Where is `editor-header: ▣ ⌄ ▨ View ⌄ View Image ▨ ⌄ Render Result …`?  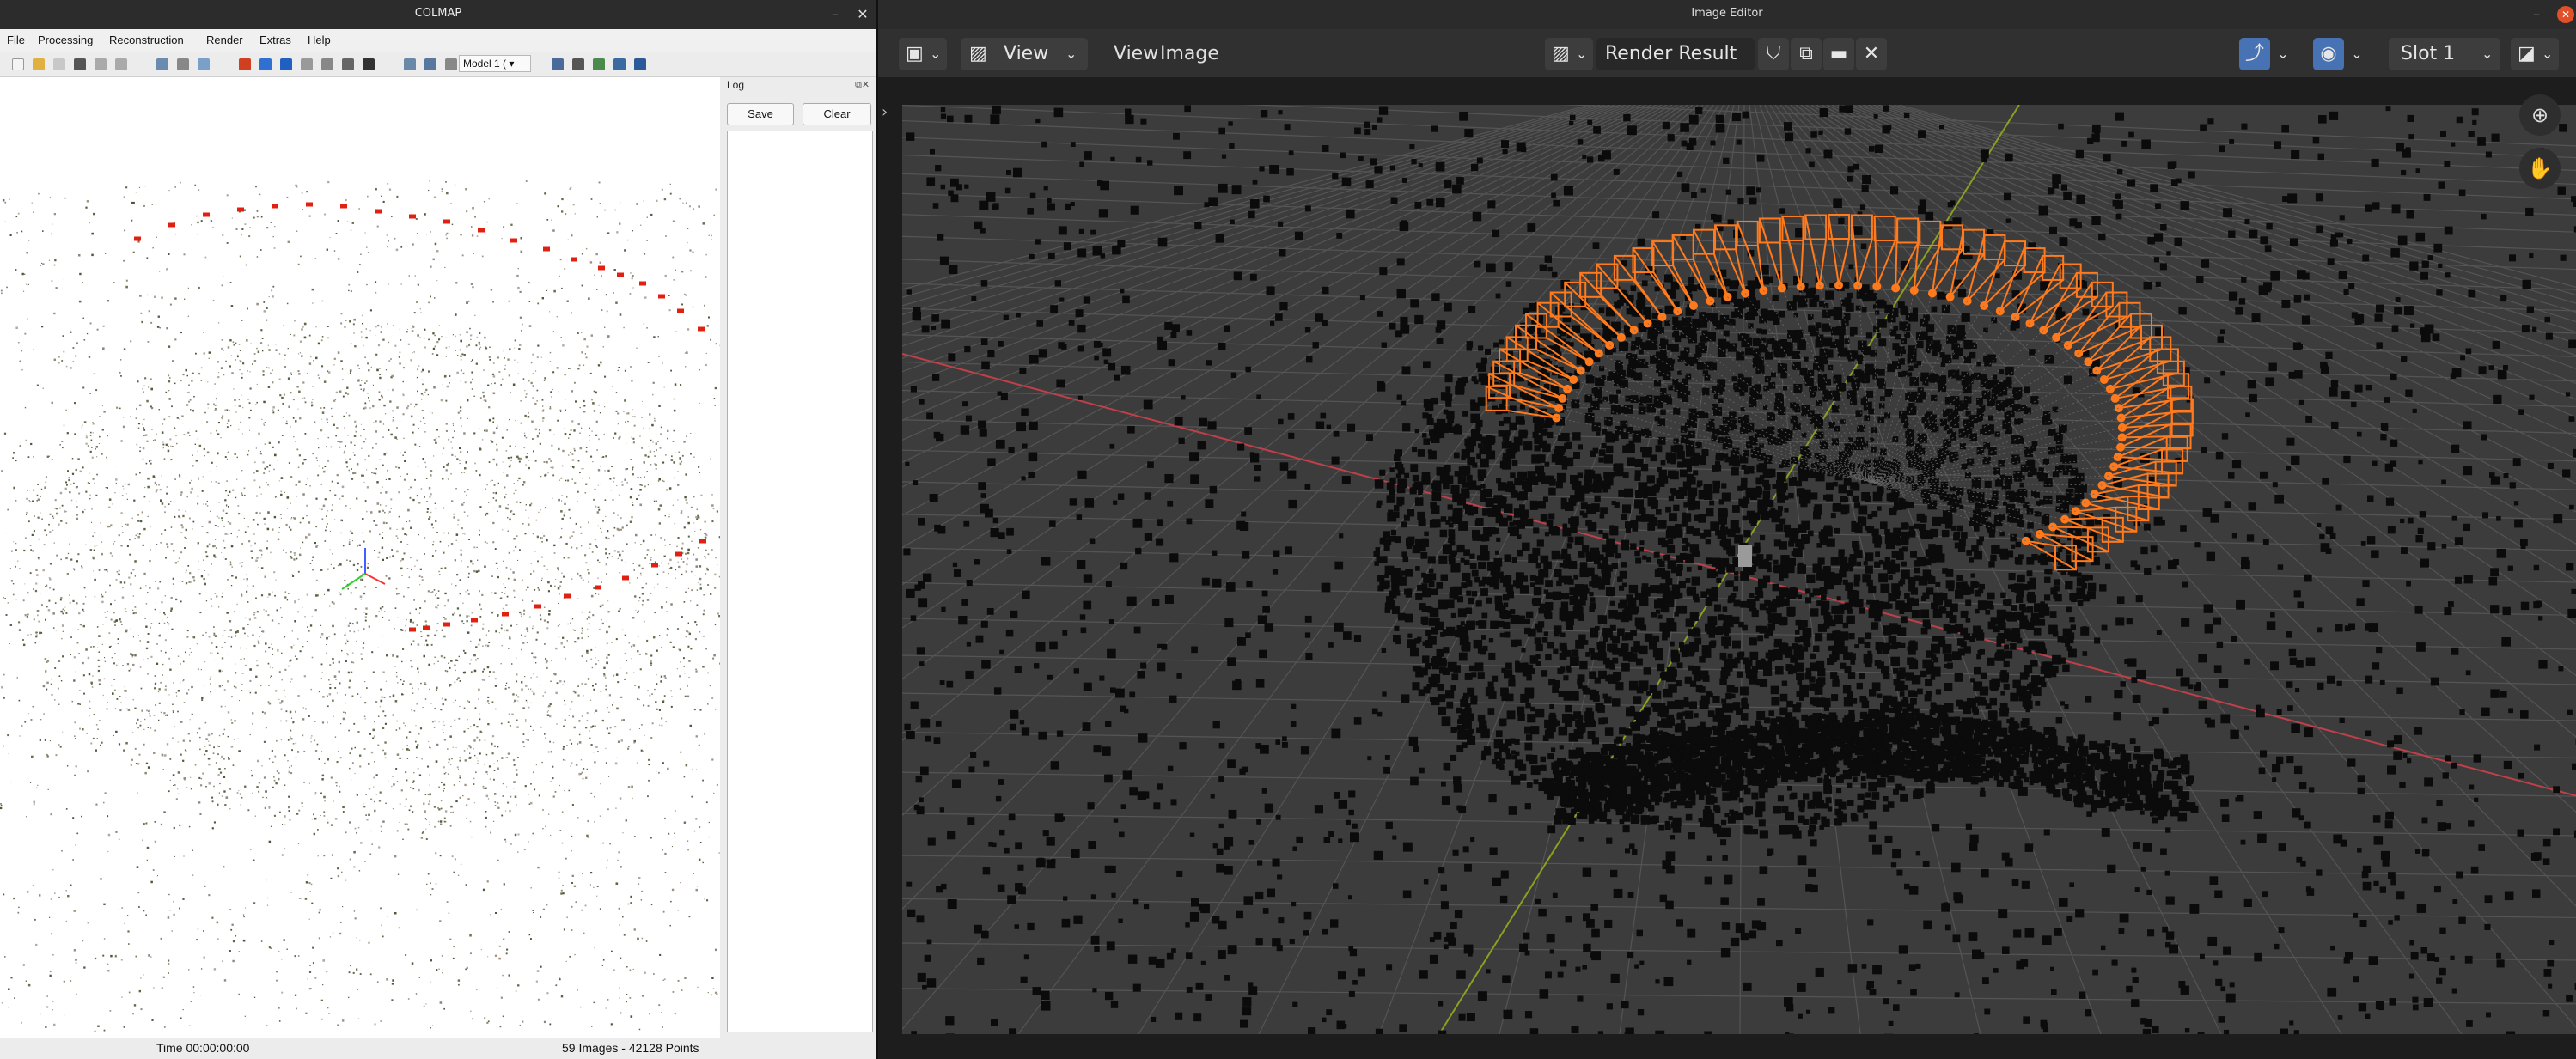
editor-header: ▣ ⌄ ▨ View ⌄ View Image ▨ ⌄ Render Result … is located at coordinates (1727, 53).